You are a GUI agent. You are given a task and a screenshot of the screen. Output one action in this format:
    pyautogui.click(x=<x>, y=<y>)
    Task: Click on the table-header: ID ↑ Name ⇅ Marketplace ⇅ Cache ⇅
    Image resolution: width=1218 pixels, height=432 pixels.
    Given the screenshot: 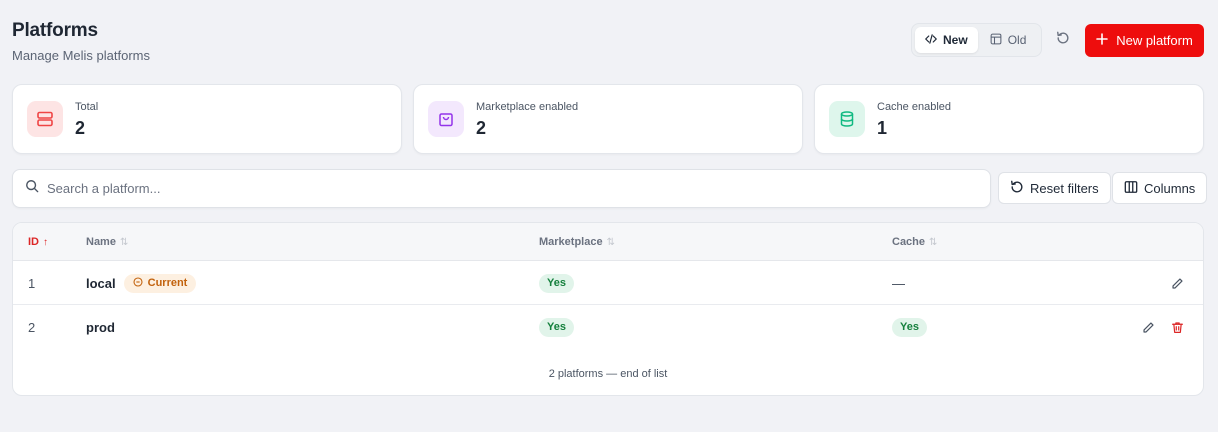 What is the action you would take?
    pyautogui.click(x=608, y=242)
    